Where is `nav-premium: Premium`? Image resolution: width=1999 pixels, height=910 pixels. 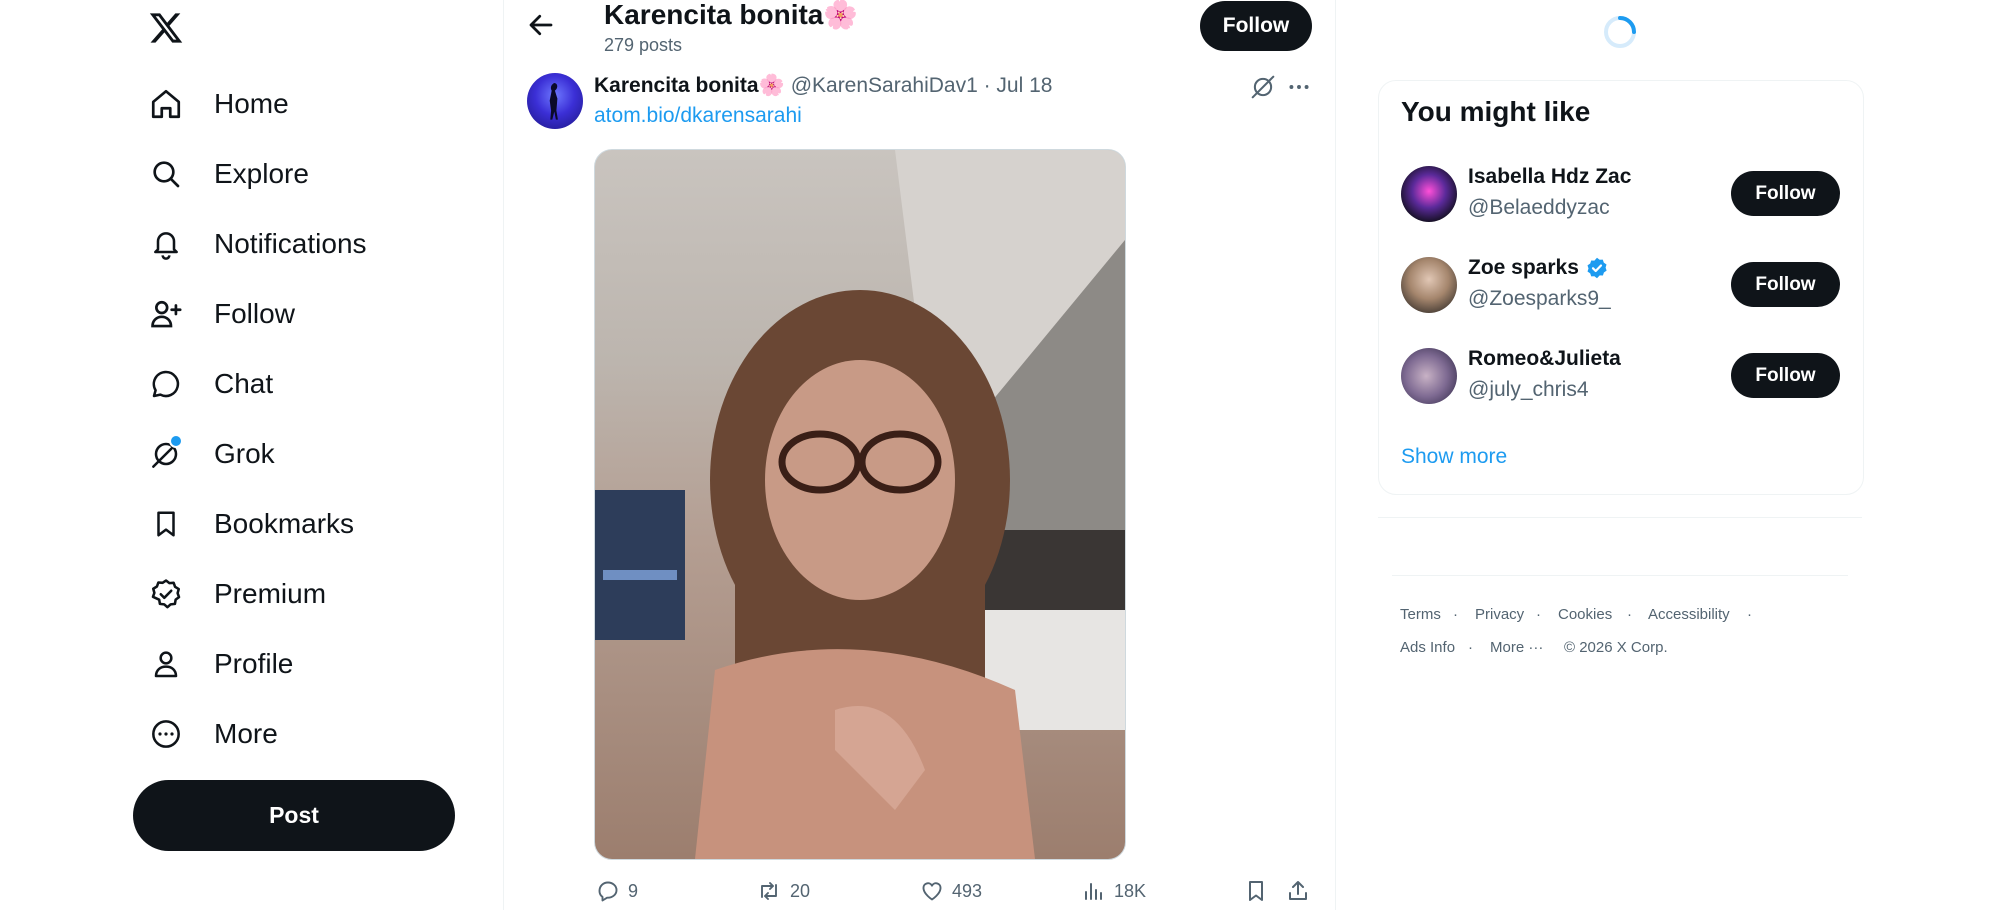
nav-premium: Premium is located at coordinates (237, 594).